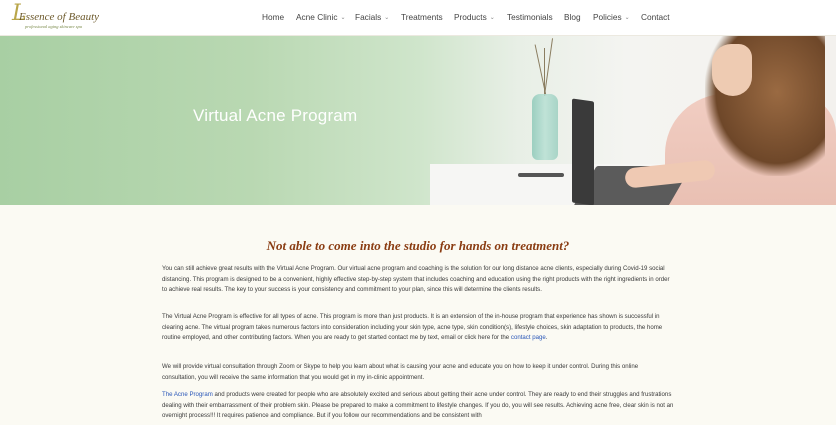  I want to click on nav-item-facials: Facials ⌄, so click(372, 17).